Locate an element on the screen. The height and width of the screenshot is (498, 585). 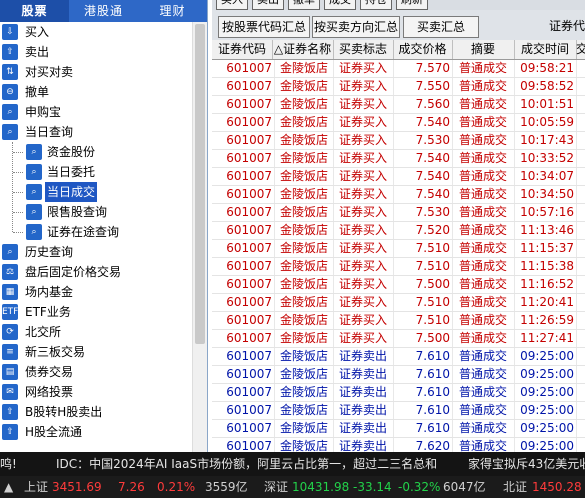
cell-price: 7.540 is located at coordinates (423, 176).